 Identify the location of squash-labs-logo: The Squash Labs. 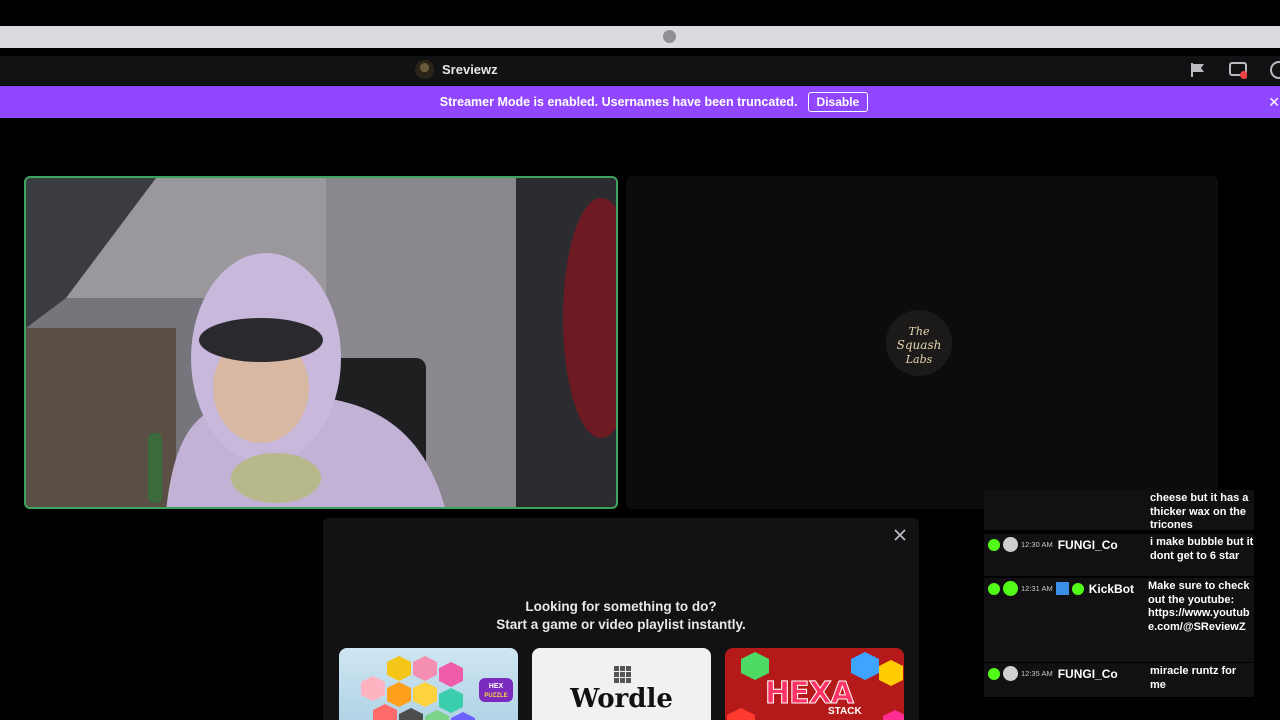
(919, 343).